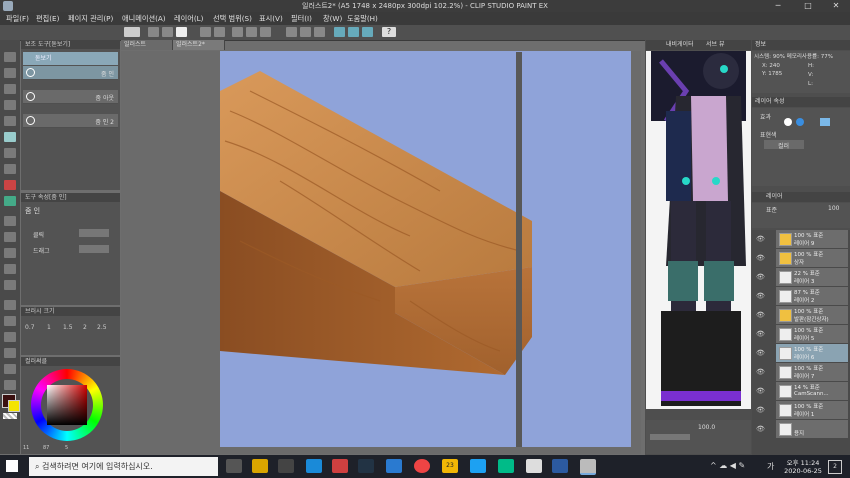  Describe the element at coordinates (394, 466) in the screenshot. I see `mail-icon` at that location.